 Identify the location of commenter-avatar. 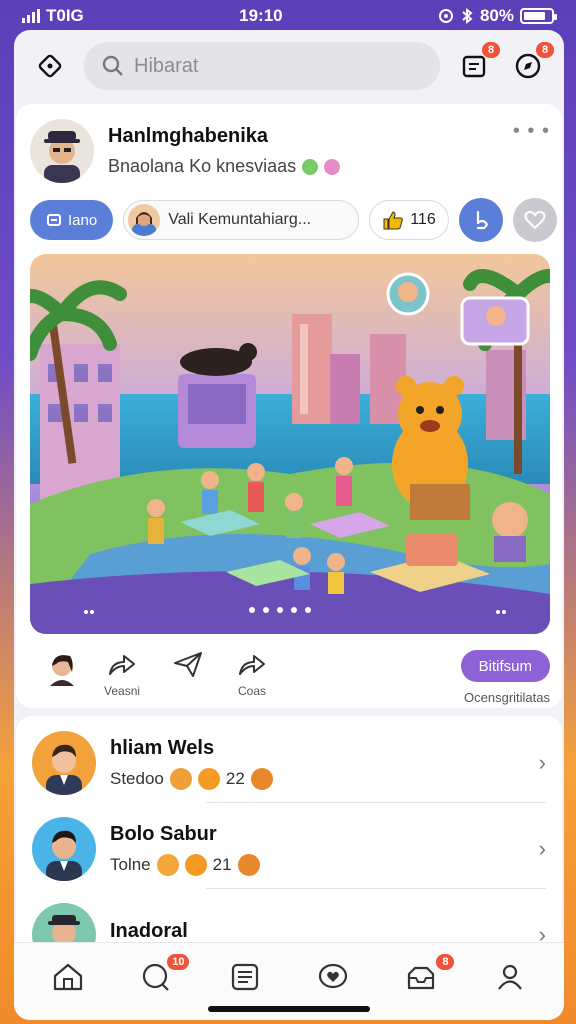
(62, 670).